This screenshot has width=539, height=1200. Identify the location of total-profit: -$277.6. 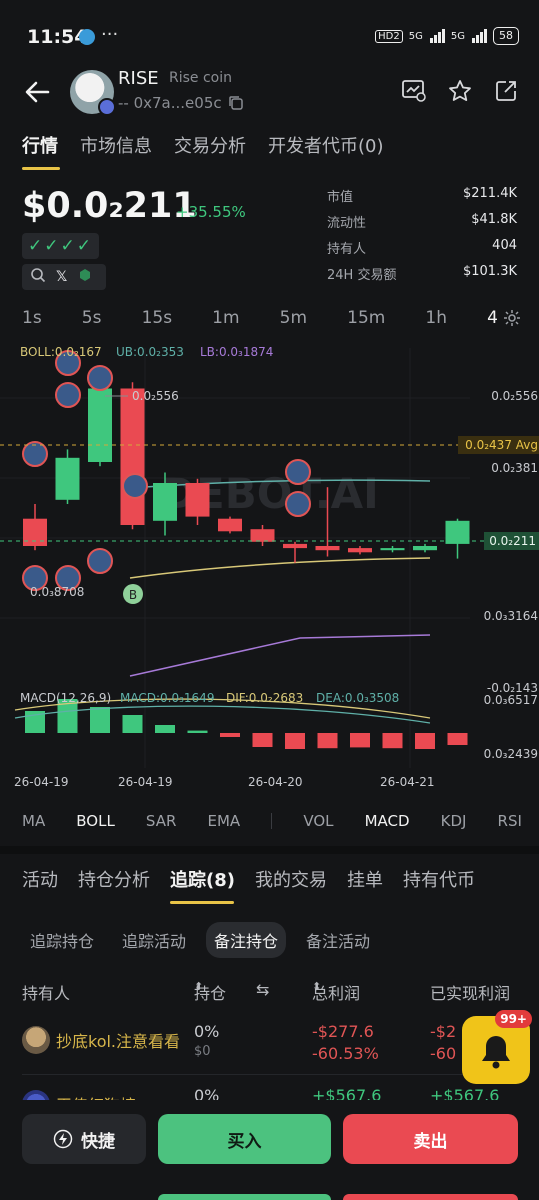
(343, 1031).